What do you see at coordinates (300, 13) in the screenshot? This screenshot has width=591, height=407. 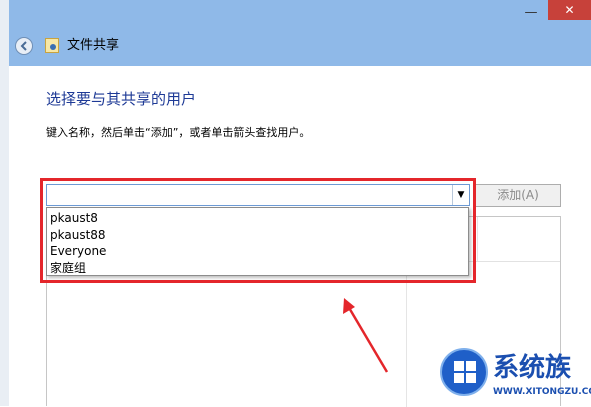 I see `title-bar` at bounding box center [300, 13].